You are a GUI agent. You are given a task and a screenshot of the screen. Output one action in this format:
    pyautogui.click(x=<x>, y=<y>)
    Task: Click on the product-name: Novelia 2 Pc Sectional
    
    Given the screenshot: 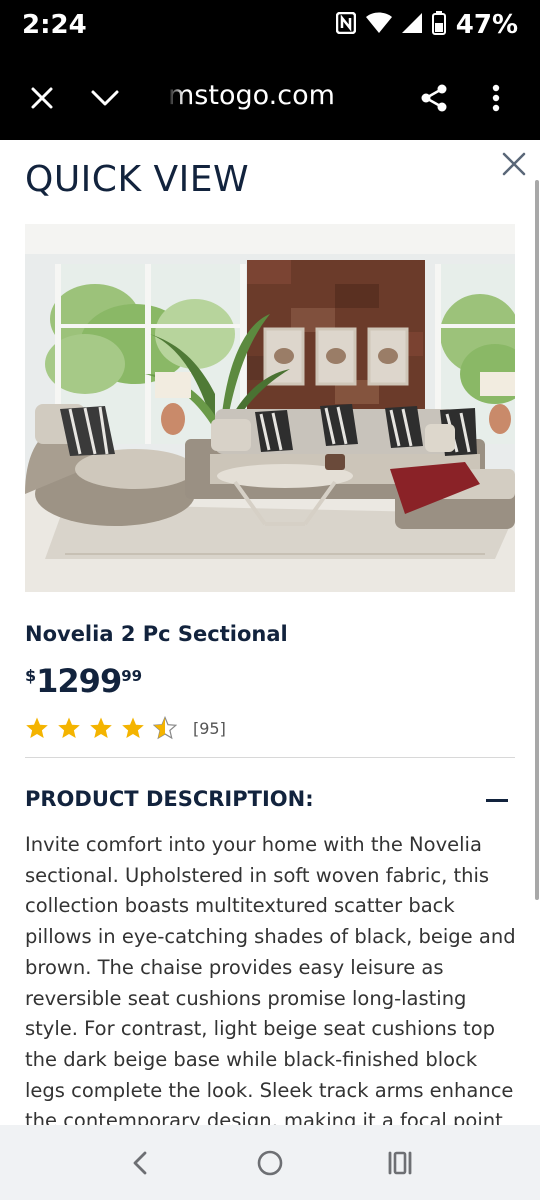 What is the action you would take?
    pyautogui.click(x=156, y=634)
    